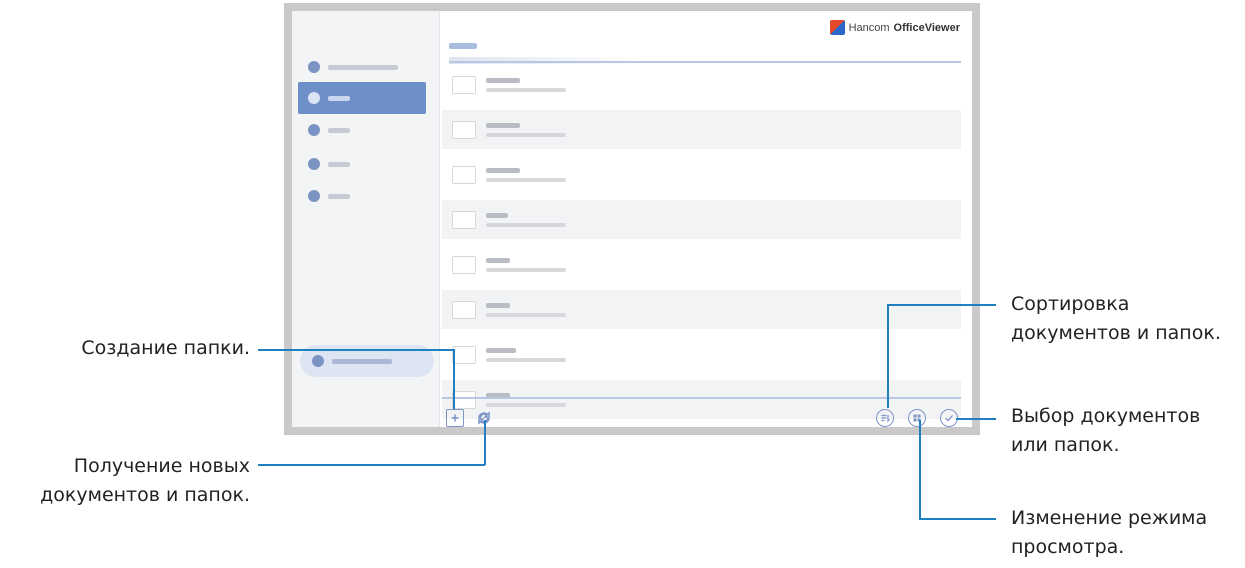 The height and width of the screenshot is (568, 1245). Describe the element at coordinates (837, 27) in the screenshot. I see `hancom-logo-icon` at that location.